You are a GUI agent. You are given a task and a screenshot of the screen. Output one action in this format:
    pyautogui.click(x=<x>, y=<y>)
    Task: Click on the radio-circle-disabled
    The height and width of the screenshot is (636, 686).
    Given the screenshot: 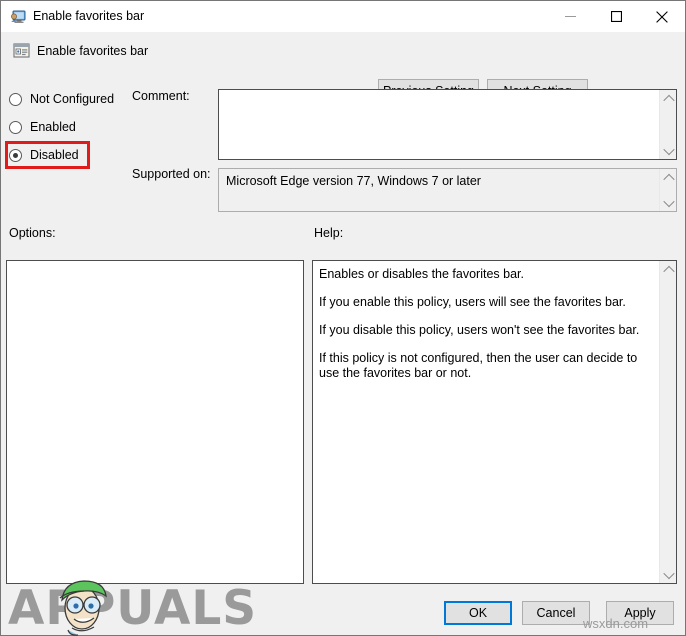 What is the action you would take?
    pyautogui.click(x=15, y=155)
    